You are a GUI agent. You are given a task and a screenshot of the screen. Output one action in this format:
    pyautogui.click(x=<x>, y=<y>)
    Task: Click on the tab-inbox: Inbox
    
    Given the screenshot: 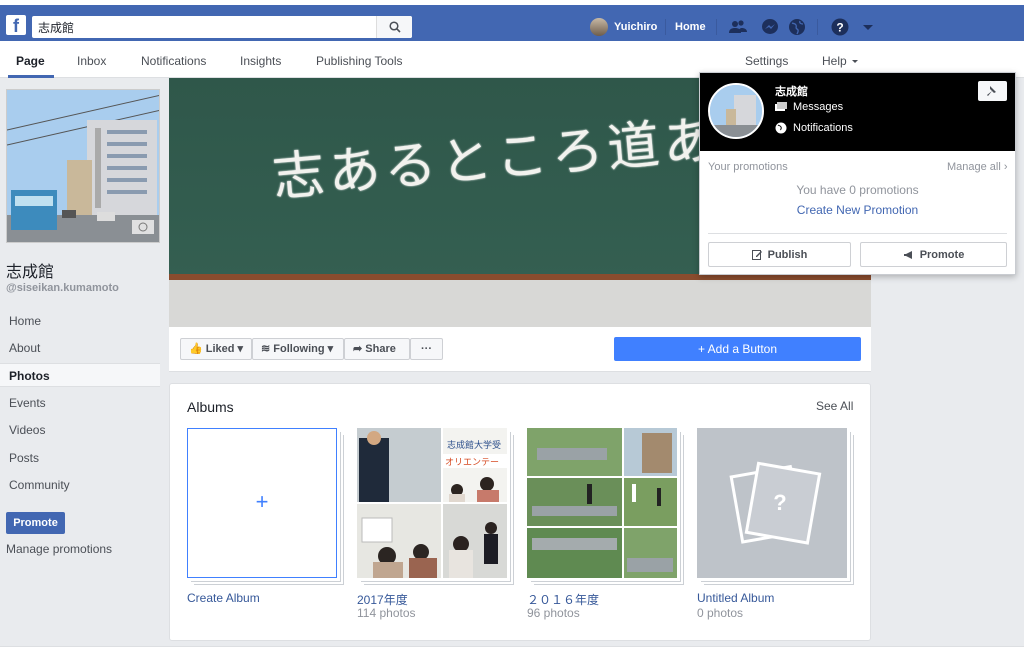 What is the action you would take?
    pyautogui.click(x=91, y=61)
    